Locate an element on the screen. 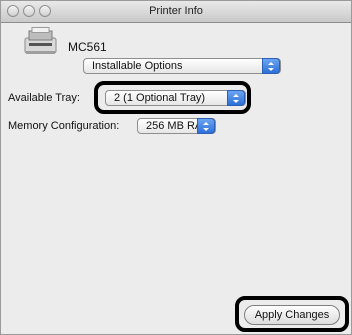  memory-configuration-label: Memory Configuration: is located at coordinates (64, 126).